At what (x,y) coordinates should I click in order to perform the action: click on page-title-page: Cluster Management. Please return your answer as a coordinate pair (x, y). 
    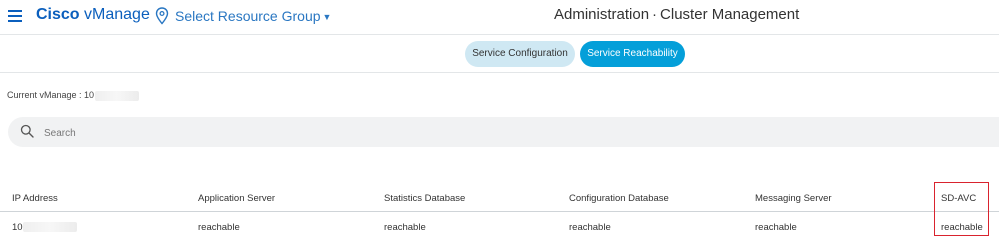
    Looking at the image, I should click on (730, 14).